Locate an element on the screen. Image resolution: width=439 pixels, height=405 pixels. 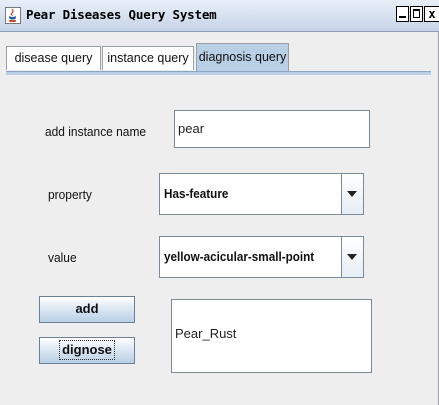
add-button: add is located at coordinates (87, 309).